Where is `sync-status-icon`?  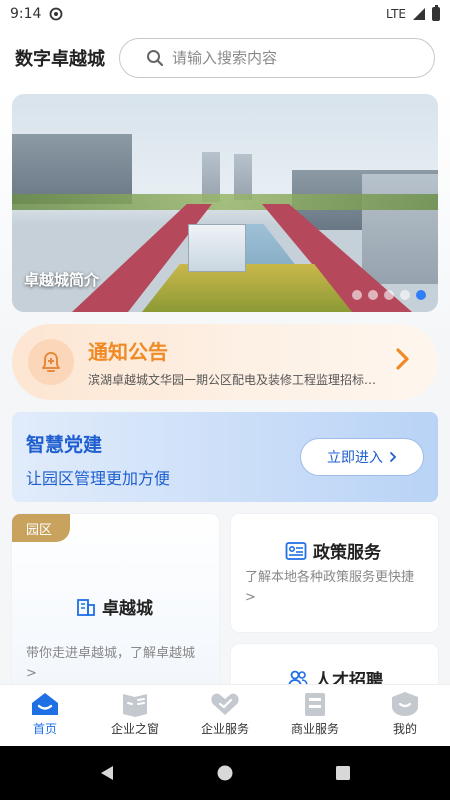
sync-status-icon is located at coordinates (56, 14).